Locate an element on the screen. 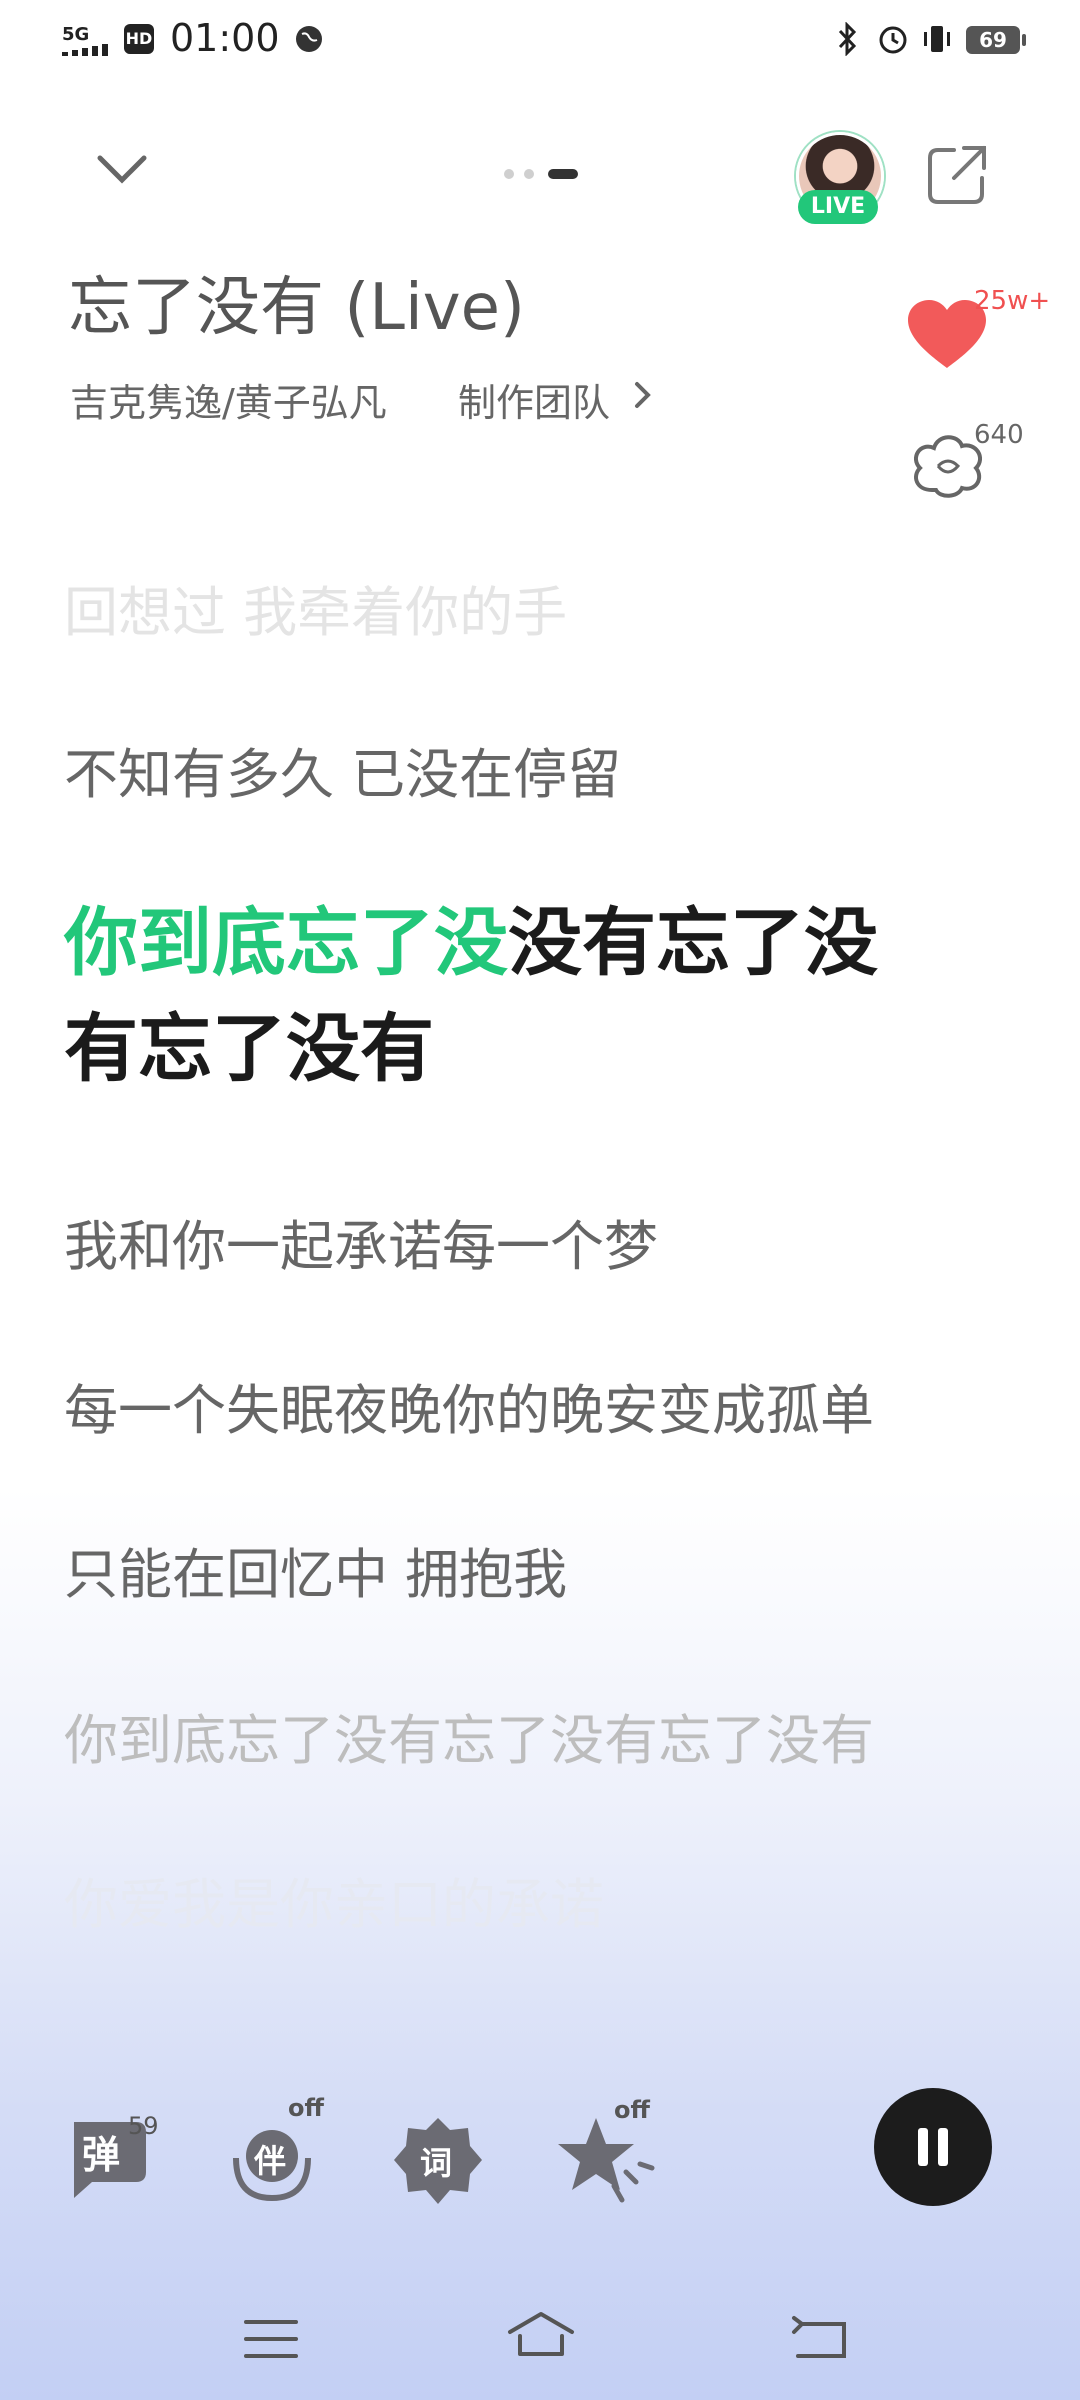 Image resolution: width=1080 pixels, height=2400 pixels. bluetooth-icon is located at coordinates (847, 39).